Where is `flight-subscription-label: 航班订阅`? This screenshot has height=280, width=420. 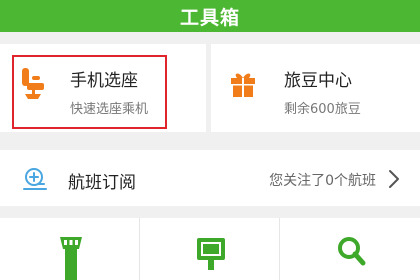
flight-subscription-label: 航班订阅 is located at coordinates (102, 183).